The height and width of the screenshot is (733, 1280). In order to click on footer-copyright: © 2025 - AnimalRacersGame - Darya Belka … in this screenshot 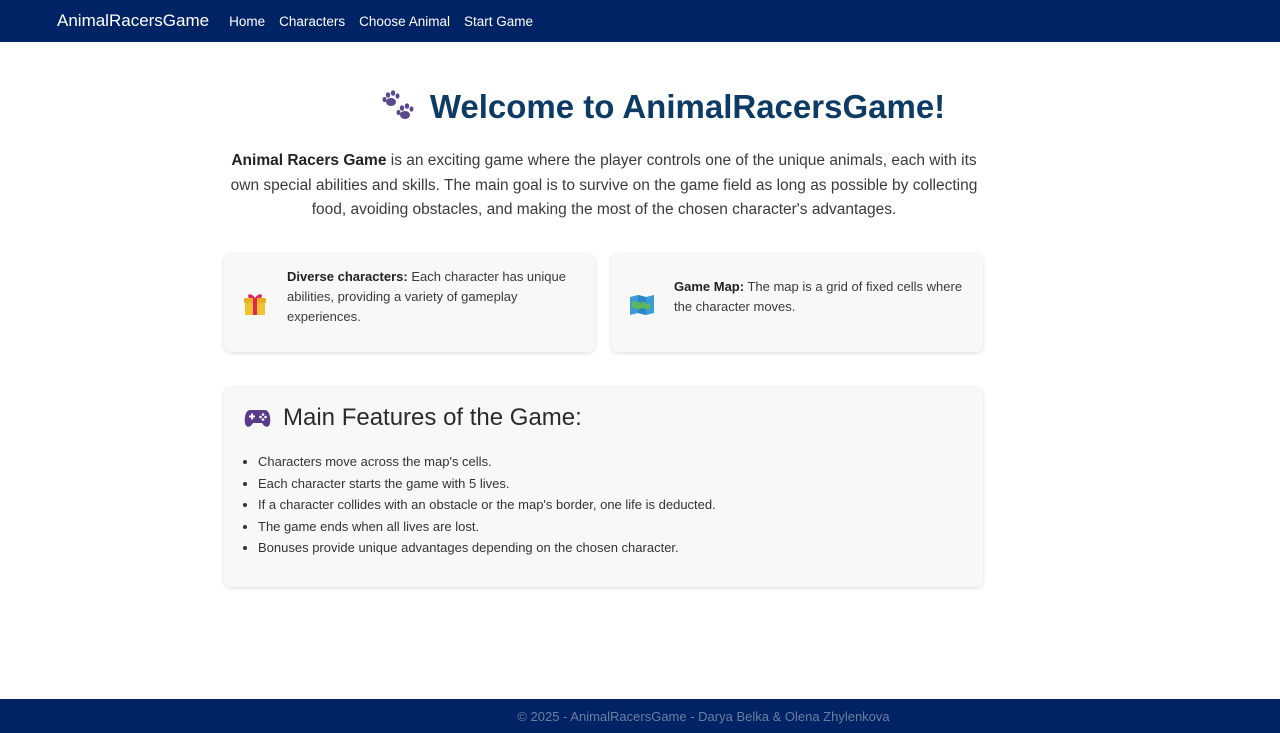, I will do `click(703, 716)`.